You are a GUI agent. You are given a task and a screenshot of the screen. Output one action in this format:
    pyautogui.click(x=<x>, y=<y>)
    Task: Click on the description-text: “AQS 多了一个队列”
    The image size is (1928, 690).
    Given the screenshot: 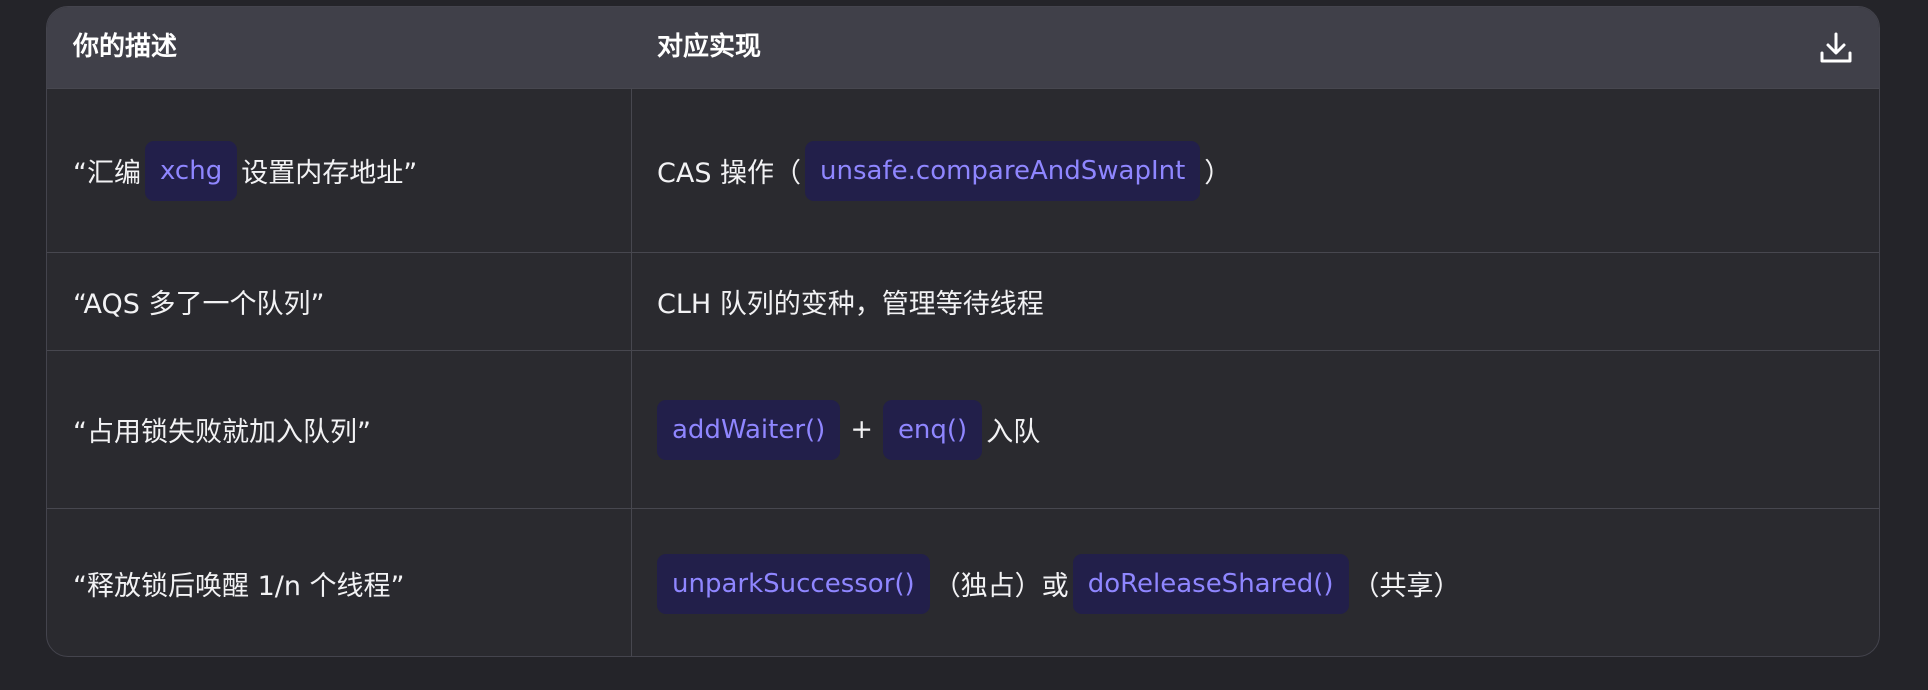 What is the action you would take?
    pyautogui.click(x=199, y=304)
    